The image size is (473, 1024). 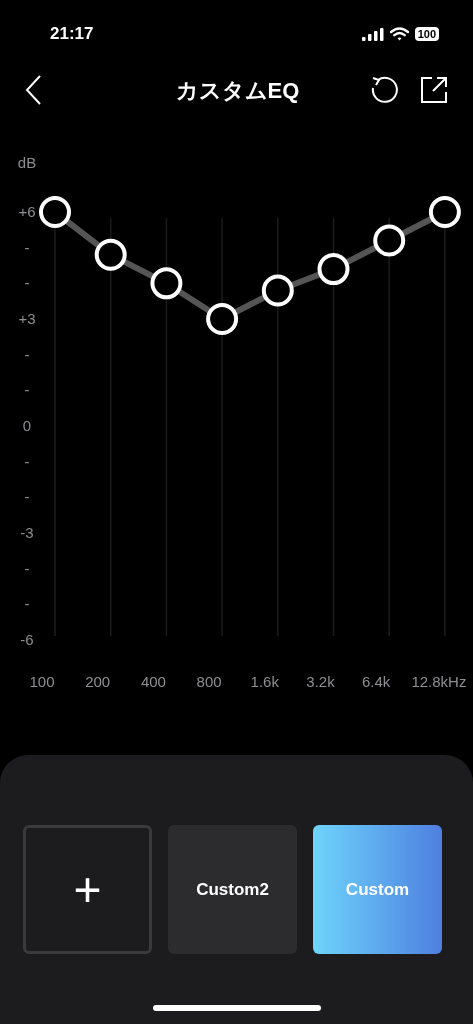 I want to click on frequency-label: 3.2k, so click(x=320, y=681).